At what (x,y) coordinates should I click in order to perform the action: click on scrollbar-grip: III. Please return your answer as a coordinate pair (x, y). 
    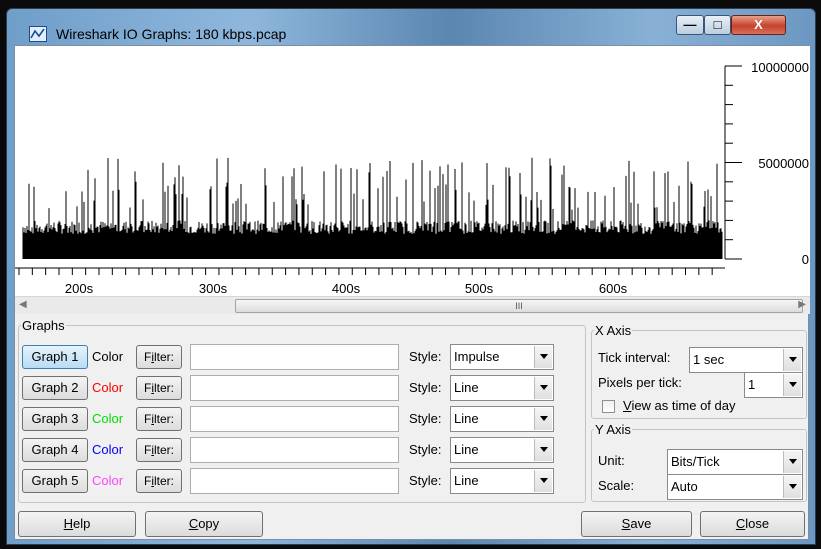
    Looking at the image, I should click on (519, 306).